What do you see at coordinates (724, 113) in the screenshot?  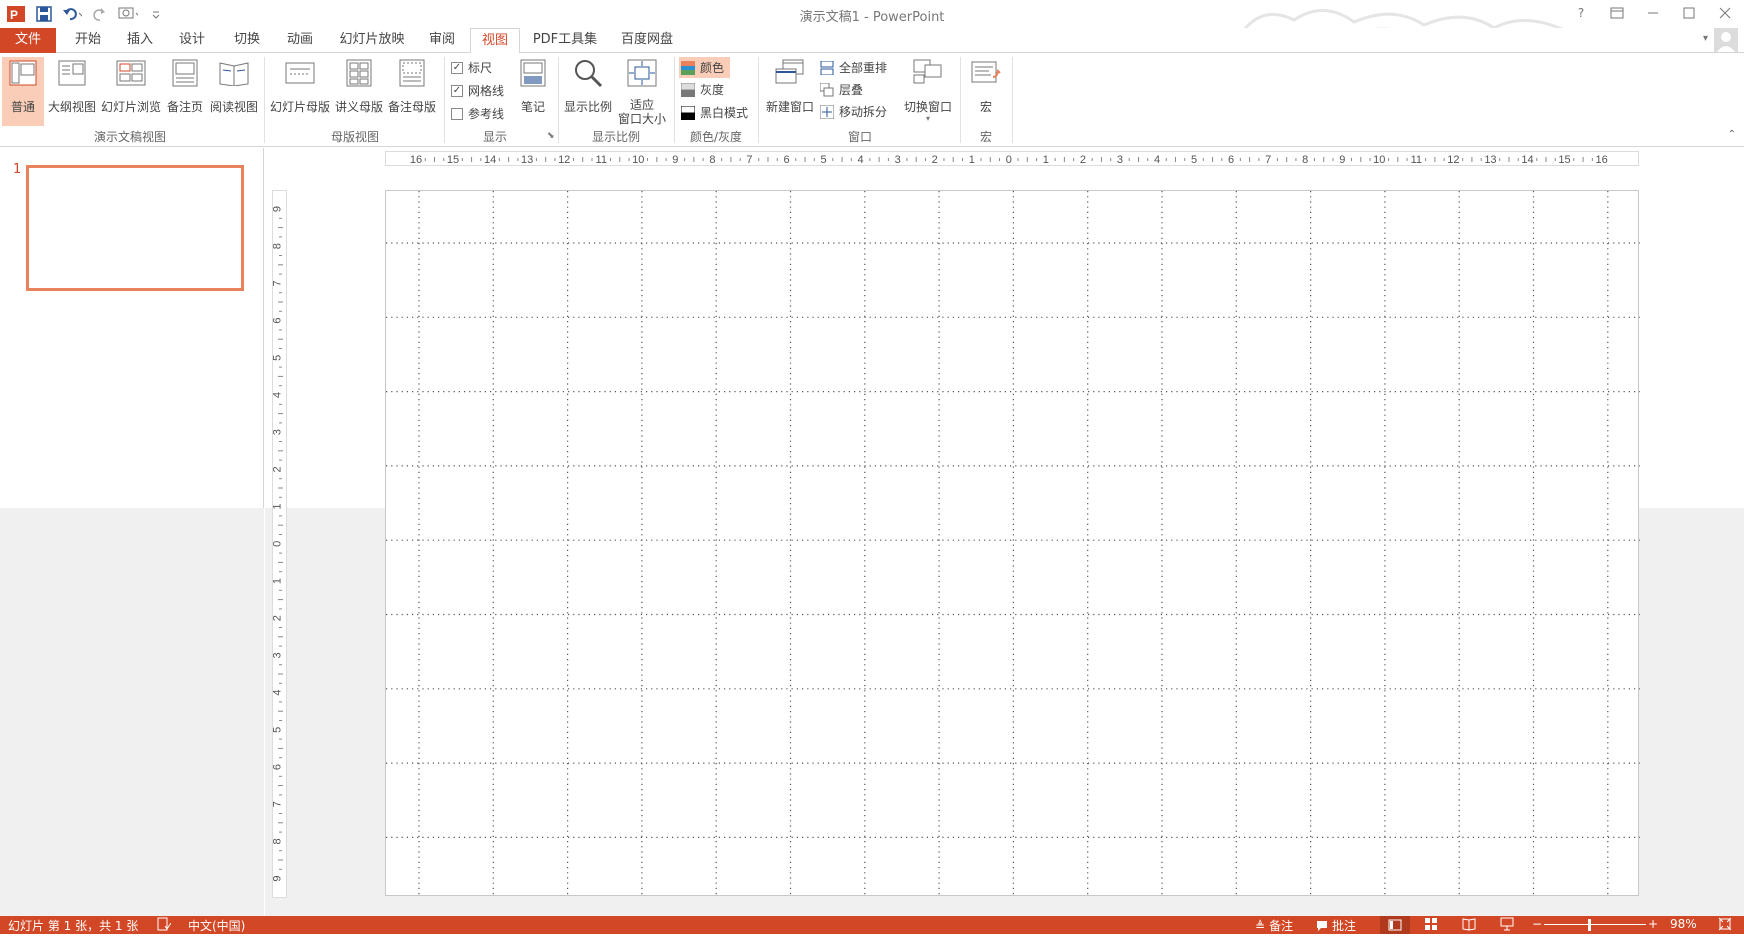 I see `black-white-label: 黑白模式` at bounding box center [724, 113].